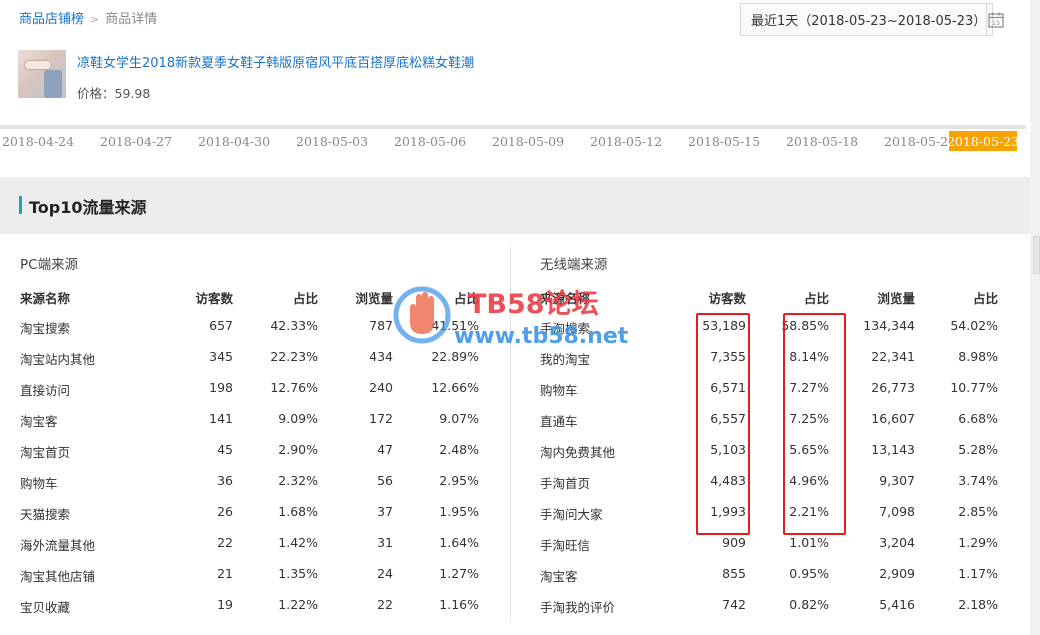  What do you see at coordinates (131, 19) in the screenshot?
I see `breadcrumb-current: 商品详情` at bounding box center [131, 19].